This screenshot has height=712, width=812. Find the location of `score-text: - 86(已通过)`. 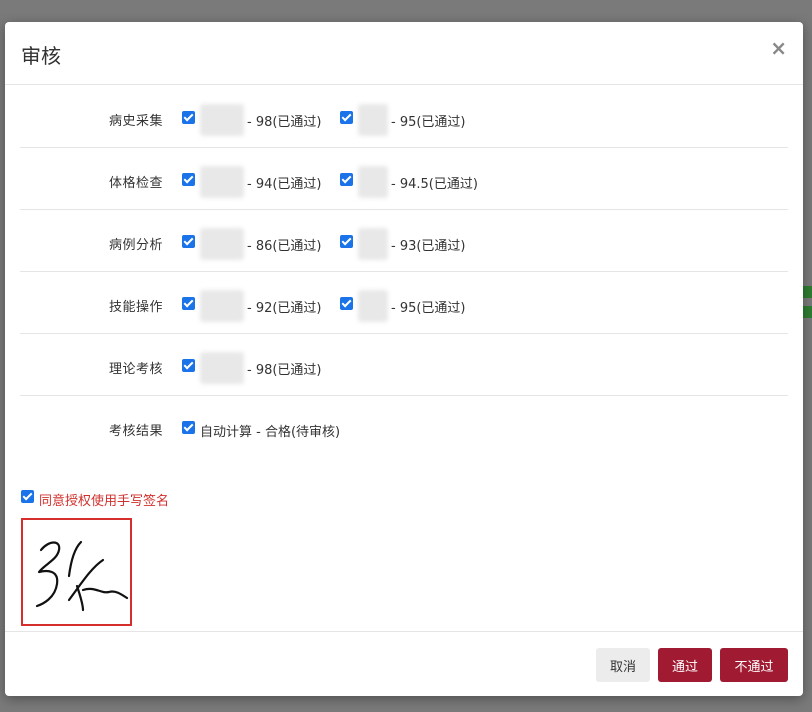

score-text: - 86(已通过) is located at coordinates (284, 246).